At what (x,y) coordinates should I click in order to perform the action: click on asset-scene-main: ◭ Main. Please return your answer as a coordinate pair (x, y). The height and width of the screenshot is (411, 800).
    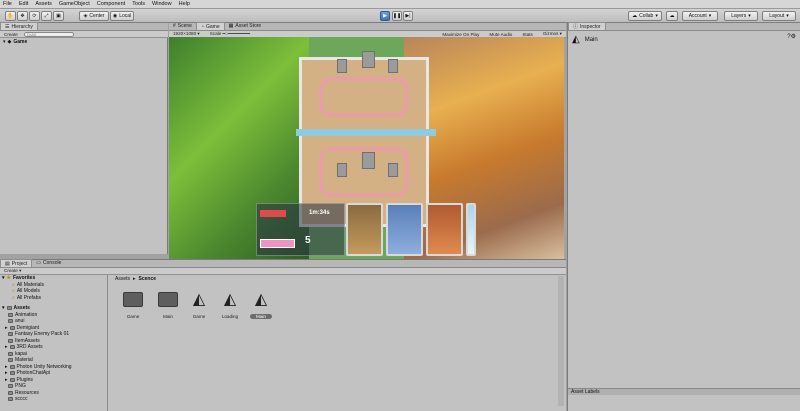
    Looking at the image, I should click on (261, 304).